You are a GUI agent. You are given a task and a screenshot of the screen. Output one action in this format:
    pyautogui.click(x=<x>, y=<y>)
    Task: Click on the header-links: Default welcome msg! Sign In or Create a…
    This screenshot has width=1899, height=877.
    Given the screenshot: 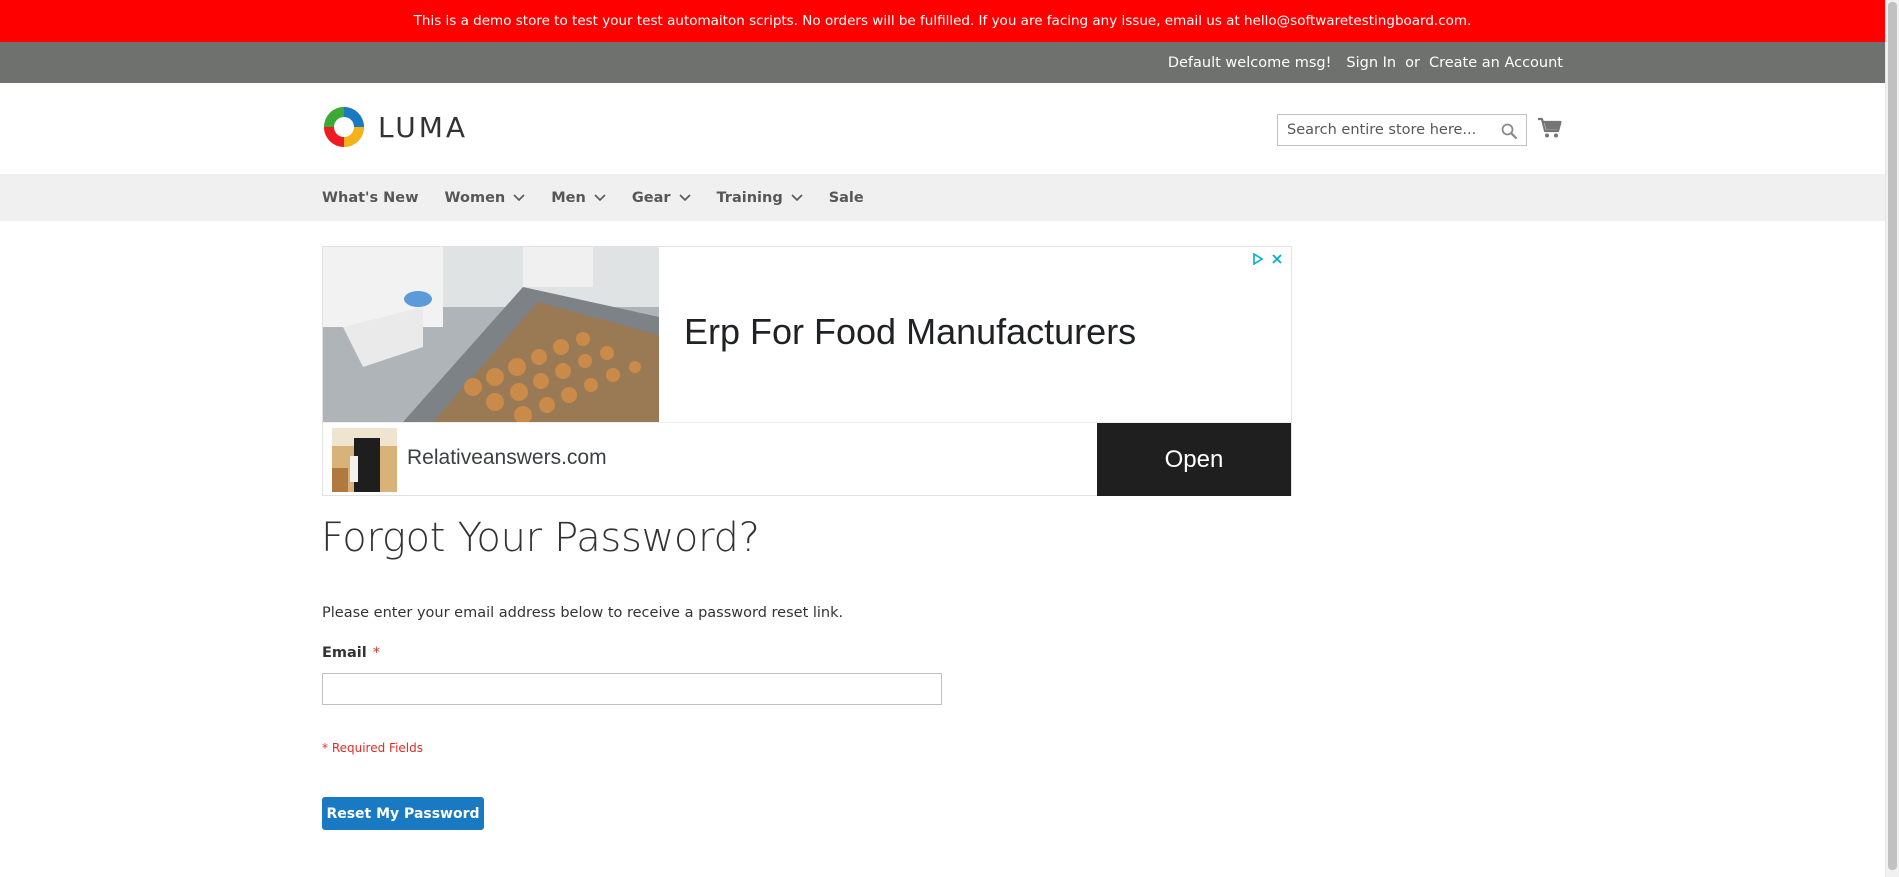 What is the action you would take?
    pyautogui.click(x=1365, y=62)
    